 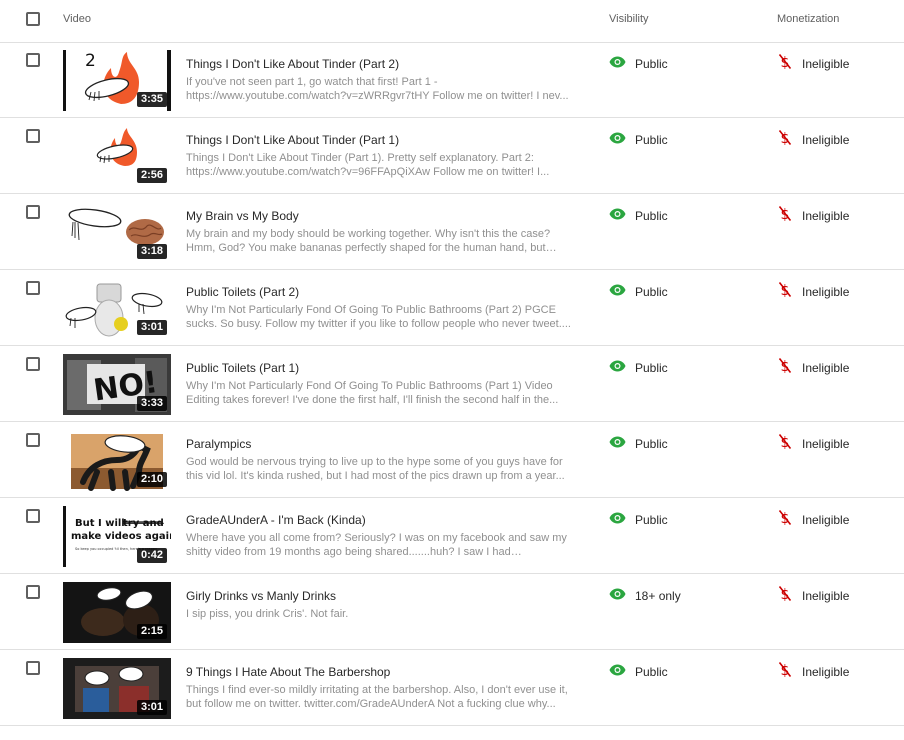 I want to click on video-title: Girly Drinks vs Manly Drinks, so click(x=261, y=596).